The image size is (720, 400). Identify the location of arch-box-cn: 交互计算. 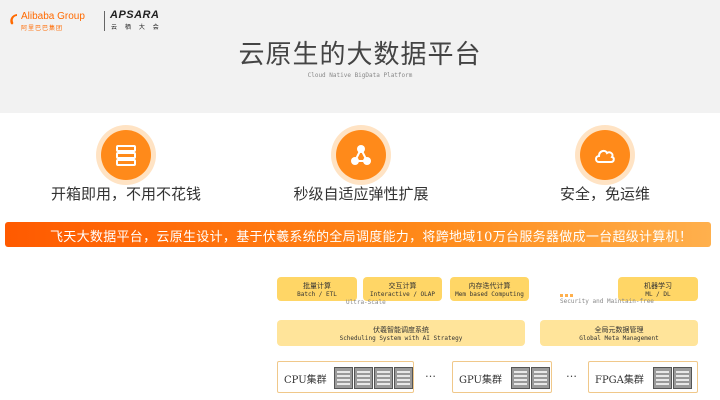
(402, 286).